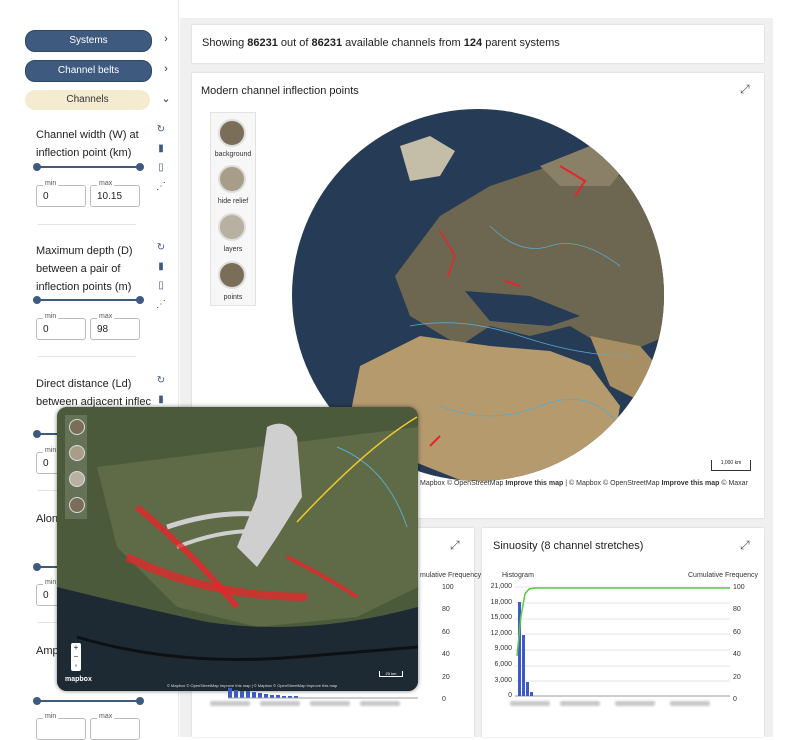  Describe the element at coordinates (503, 649) in the screenshot. I see `axis-tick-label: 9,000` at that location.